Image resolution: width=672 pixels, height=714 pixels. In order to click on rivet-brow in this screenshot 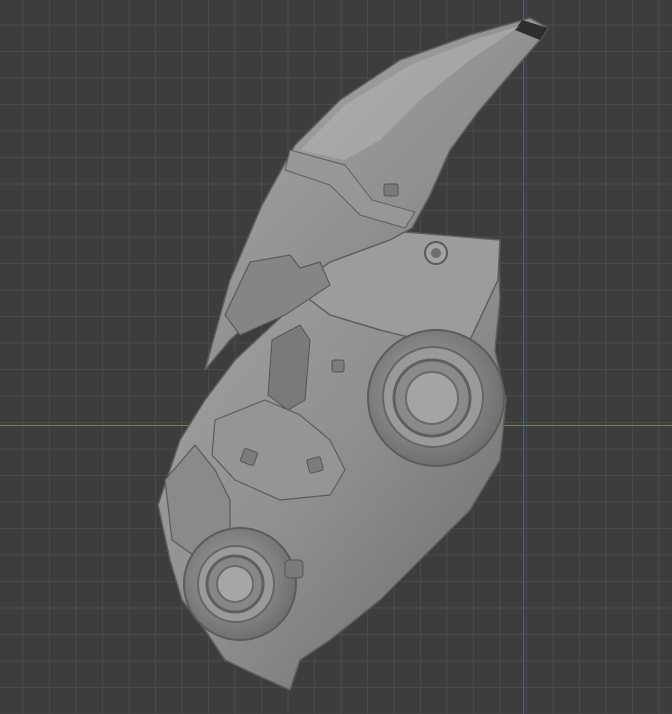, I will do `click(338, 366)`.